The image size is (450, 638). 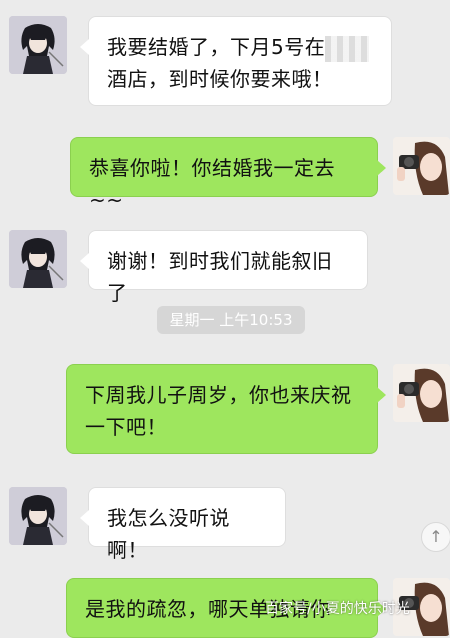 I want to click on timestamp: 星期一 上午10:53, so click(x=231, y=320).